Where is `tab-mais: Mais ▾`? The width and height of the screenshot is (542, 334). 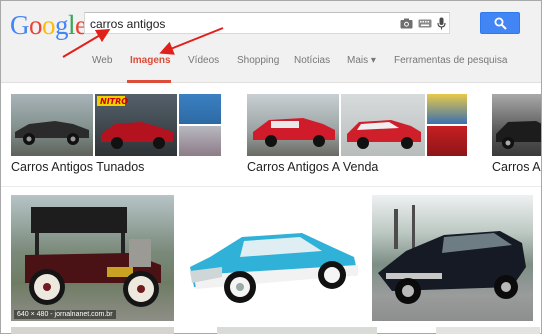 tab-mais: Mais ▾ is located at coordinates (361, 60).